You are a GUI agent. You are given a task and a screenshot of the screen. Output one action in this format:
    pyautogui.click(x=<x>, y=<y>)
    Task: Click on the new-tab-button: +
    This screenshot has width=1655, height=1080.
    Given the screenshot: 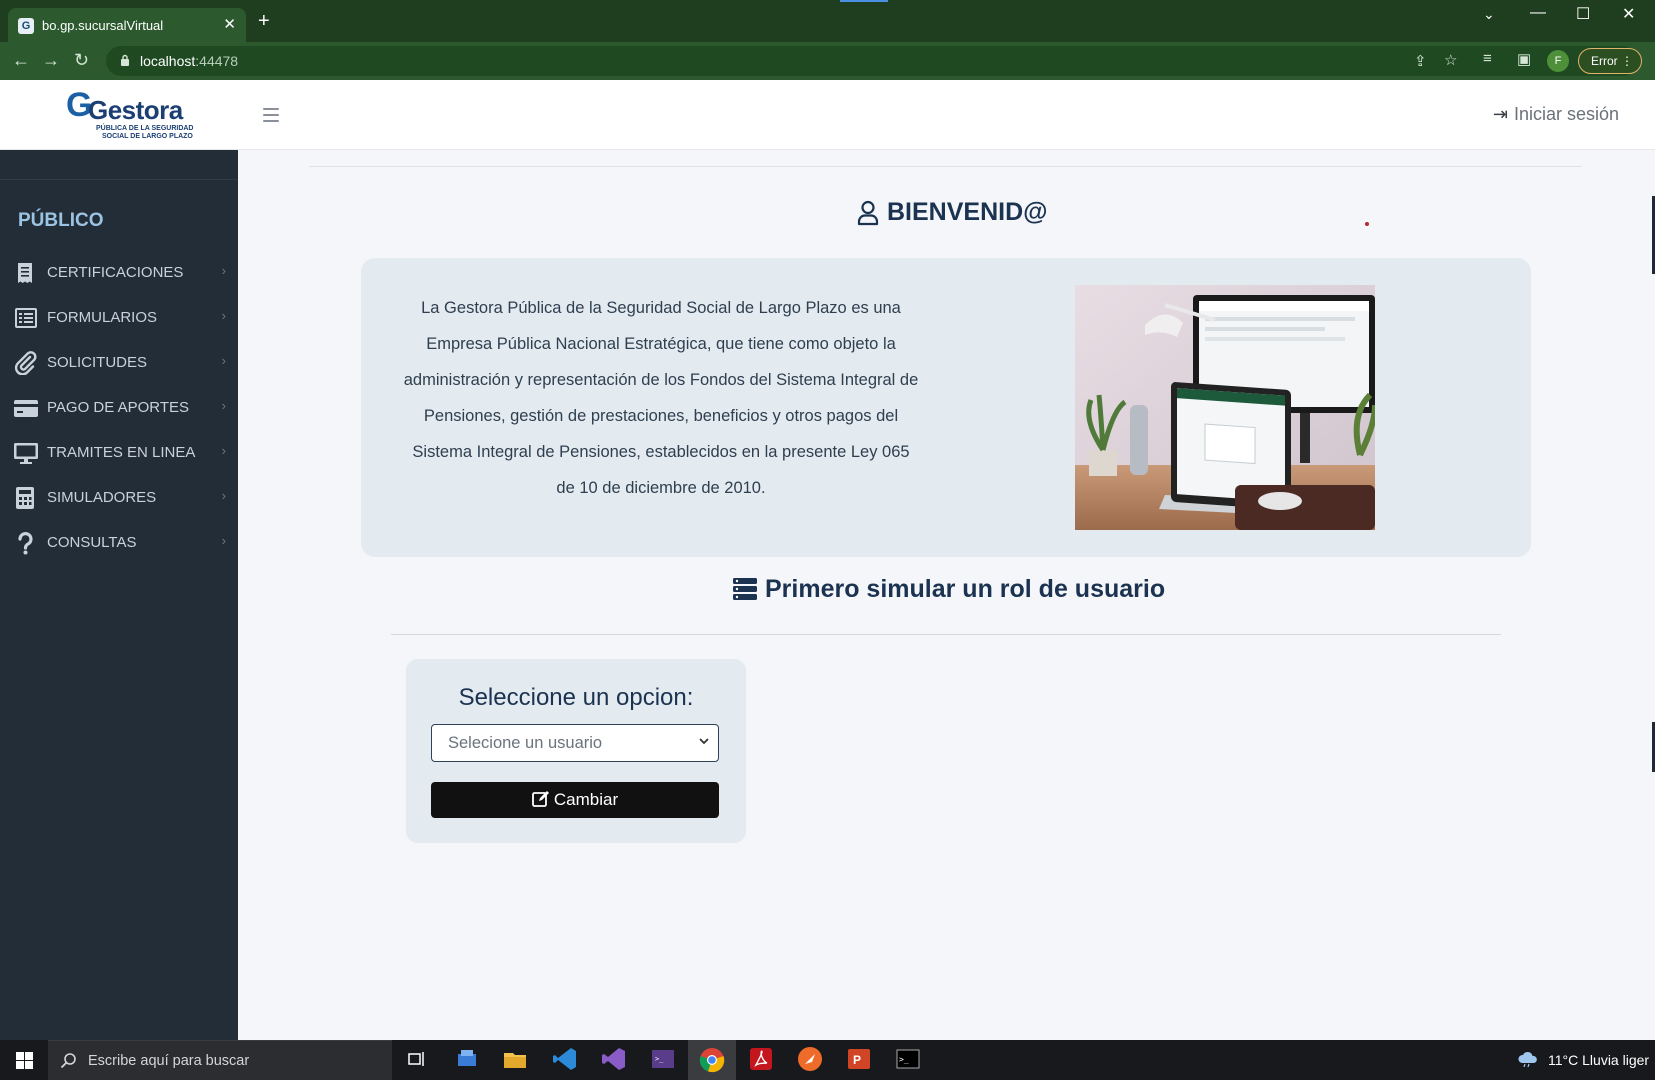 What is the action you would take?
    pyautogui.click(x=264, y=21)
    